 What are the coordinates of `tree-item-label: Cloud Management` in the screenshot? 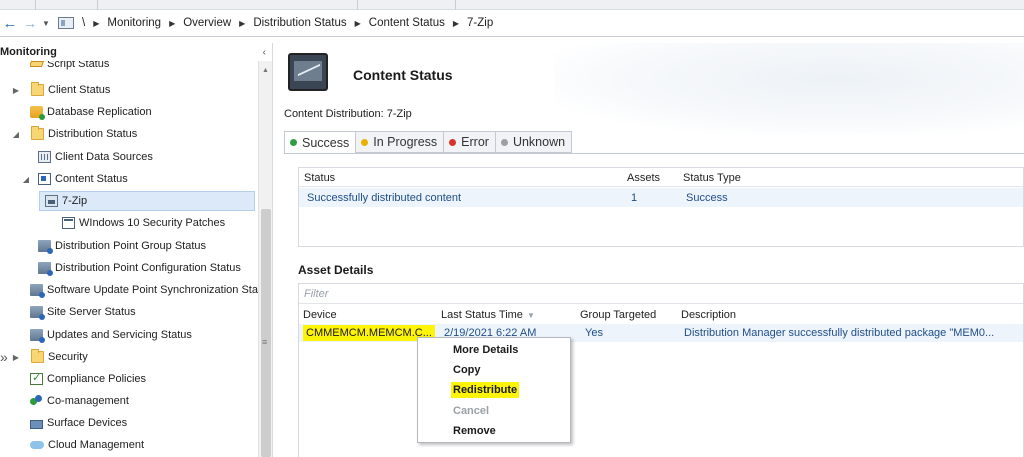 It's located at (96, 445).